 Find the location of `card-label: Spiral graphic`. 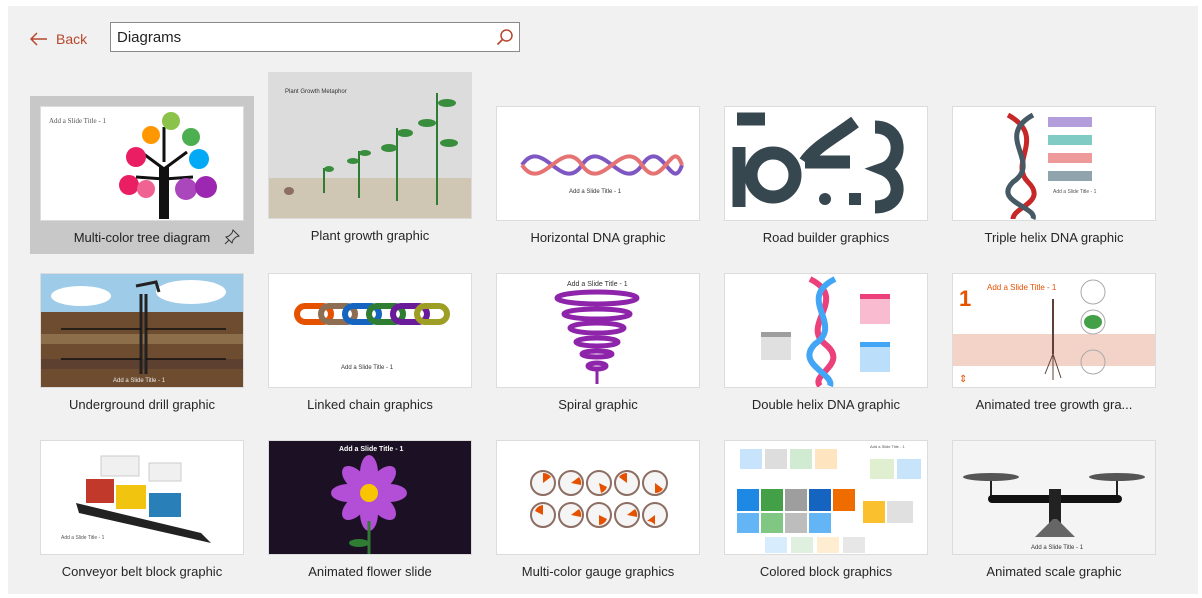

card-label: Spiral graphic is located at coordinates (598, 404).